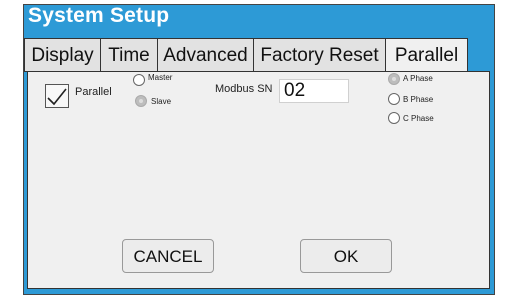 This screenshot has width=508, height=300. I want to click on radio-b-phase, so click(394, 99).